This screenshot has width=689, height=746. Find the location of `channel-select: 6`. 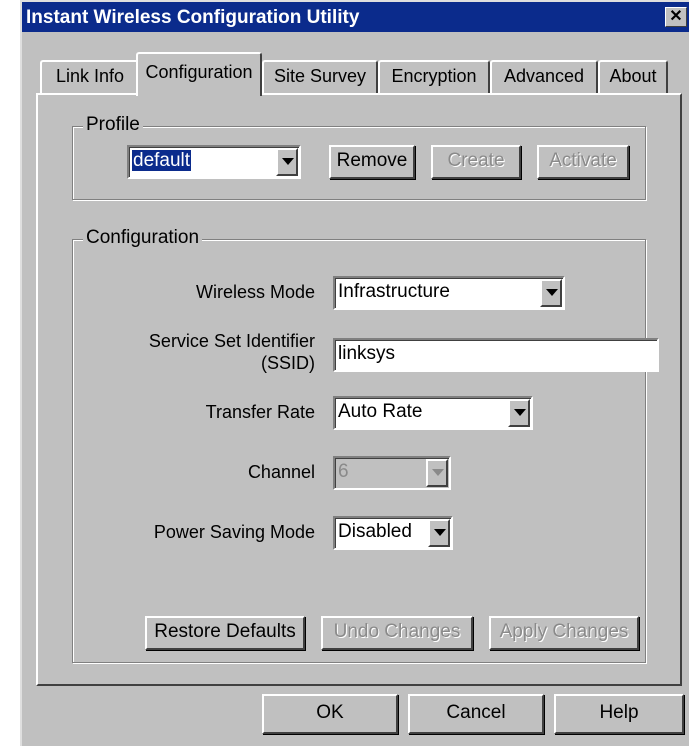

channel-select: 6 is located at coordinates (392, 473).